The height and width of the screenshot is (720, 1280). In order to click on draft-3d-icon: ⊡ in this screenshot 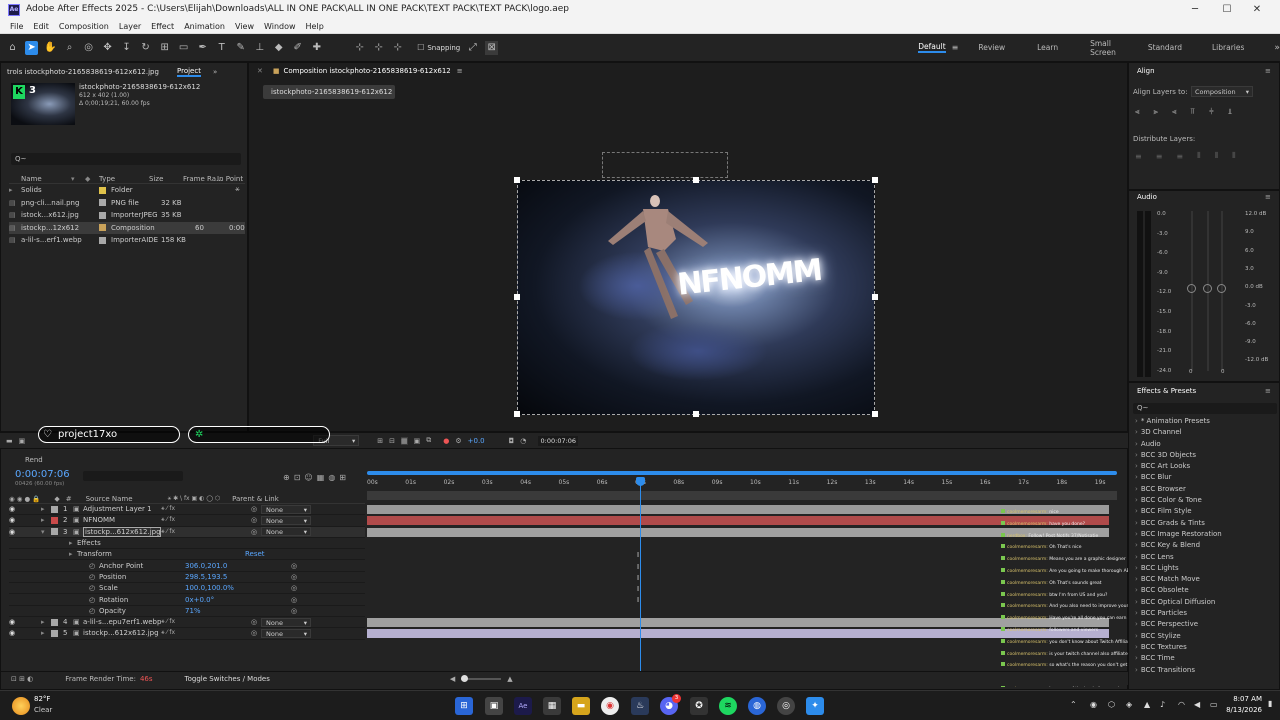, I will do `click(297, 477)`.